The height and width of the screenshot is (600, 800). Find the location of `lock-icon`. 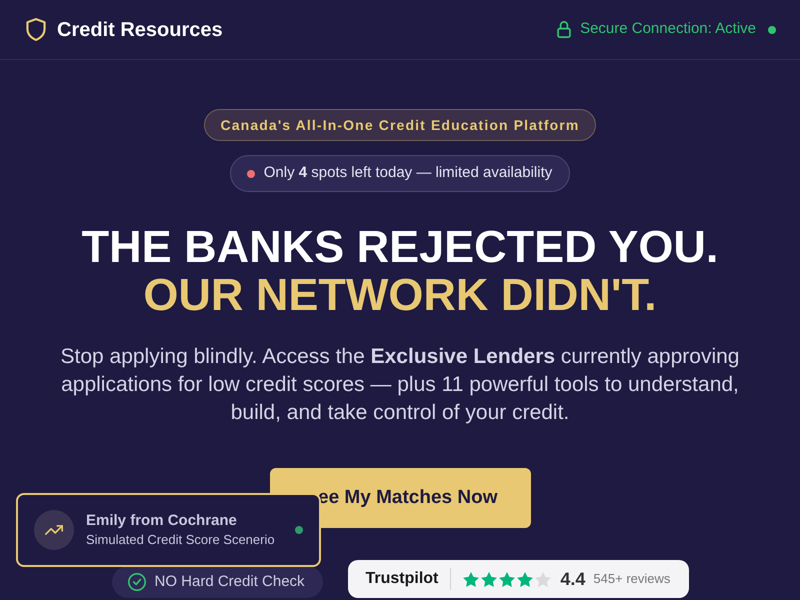

lock-icon is located at coordinates (564, 29).